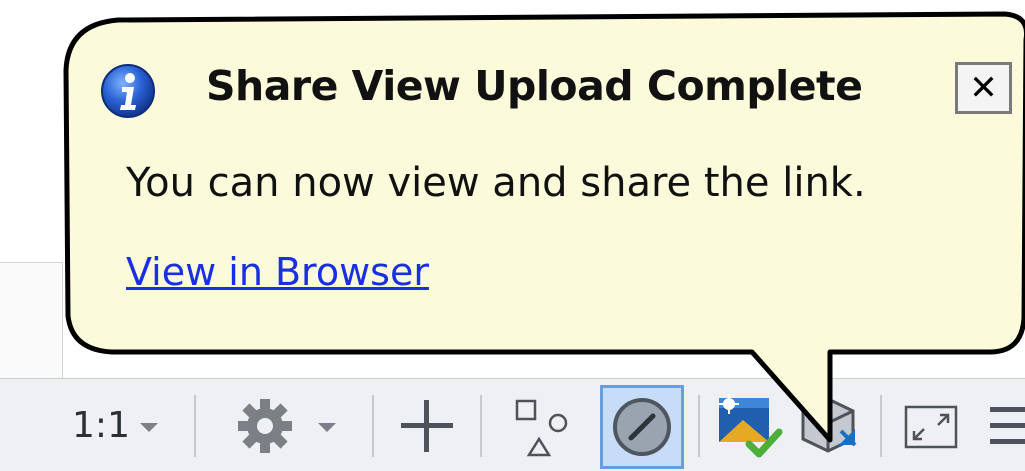 The height and width of the screenshot is (471, 1025). I want to click on balloon-message: You can now view and share the link., so click(496, 183).